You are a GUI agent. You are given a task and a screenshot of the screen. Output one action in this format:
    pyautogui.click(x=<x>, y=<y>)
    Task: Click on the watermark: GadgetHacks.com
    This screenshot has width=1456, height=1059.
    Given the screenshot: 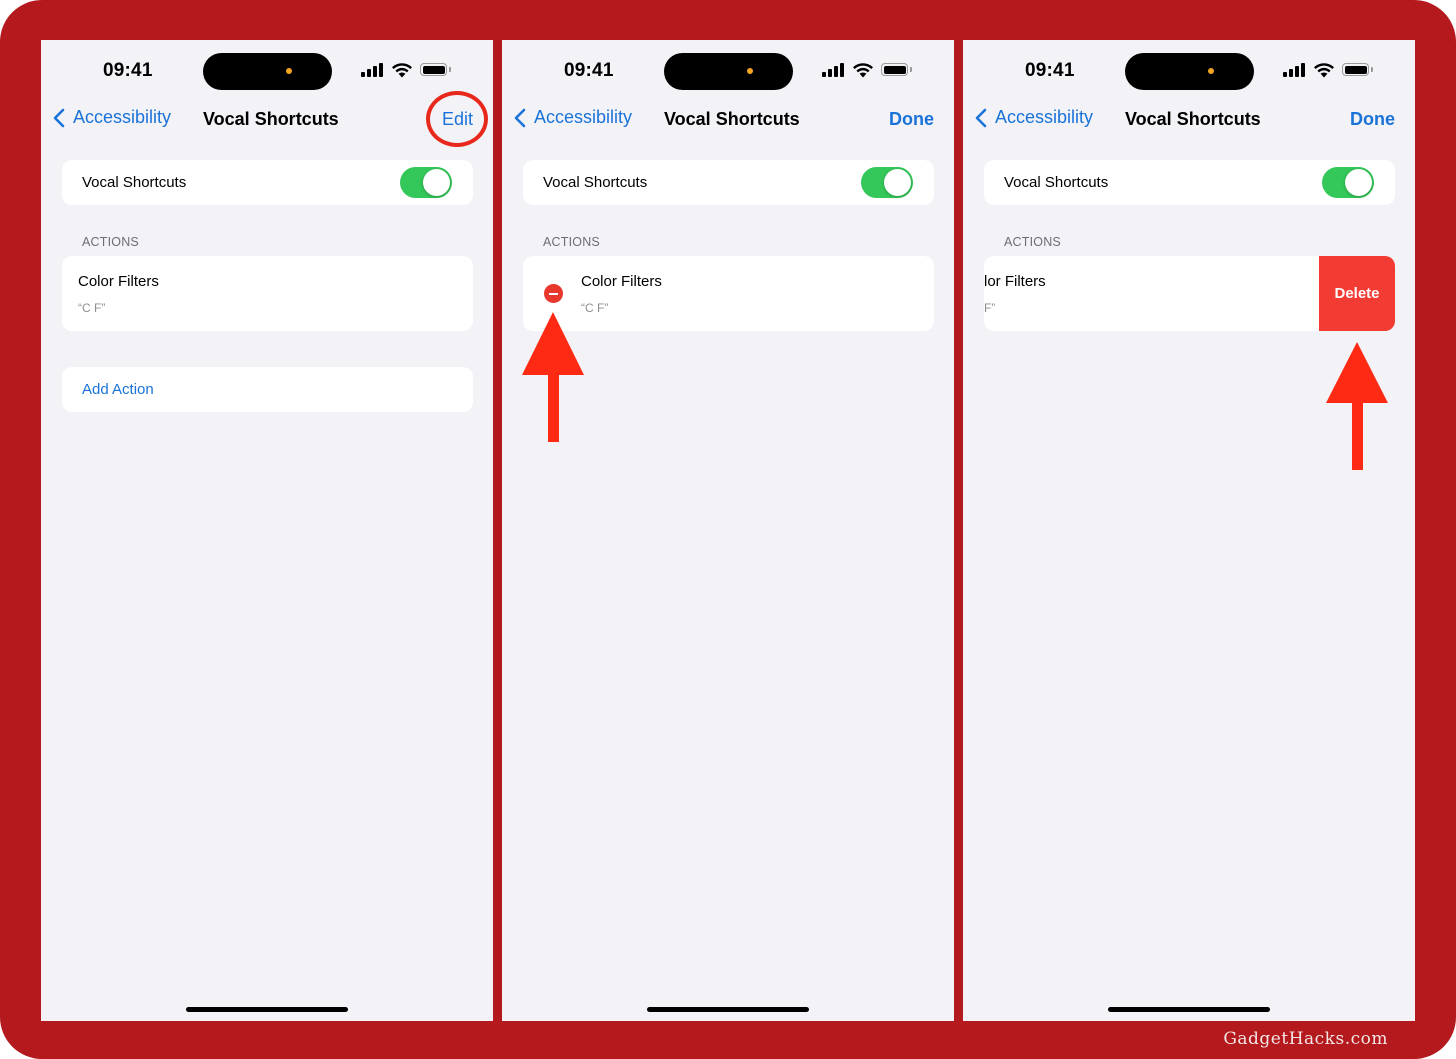 What is the action you would take?
    pyautogui.click(x=1305, y=1039)
    